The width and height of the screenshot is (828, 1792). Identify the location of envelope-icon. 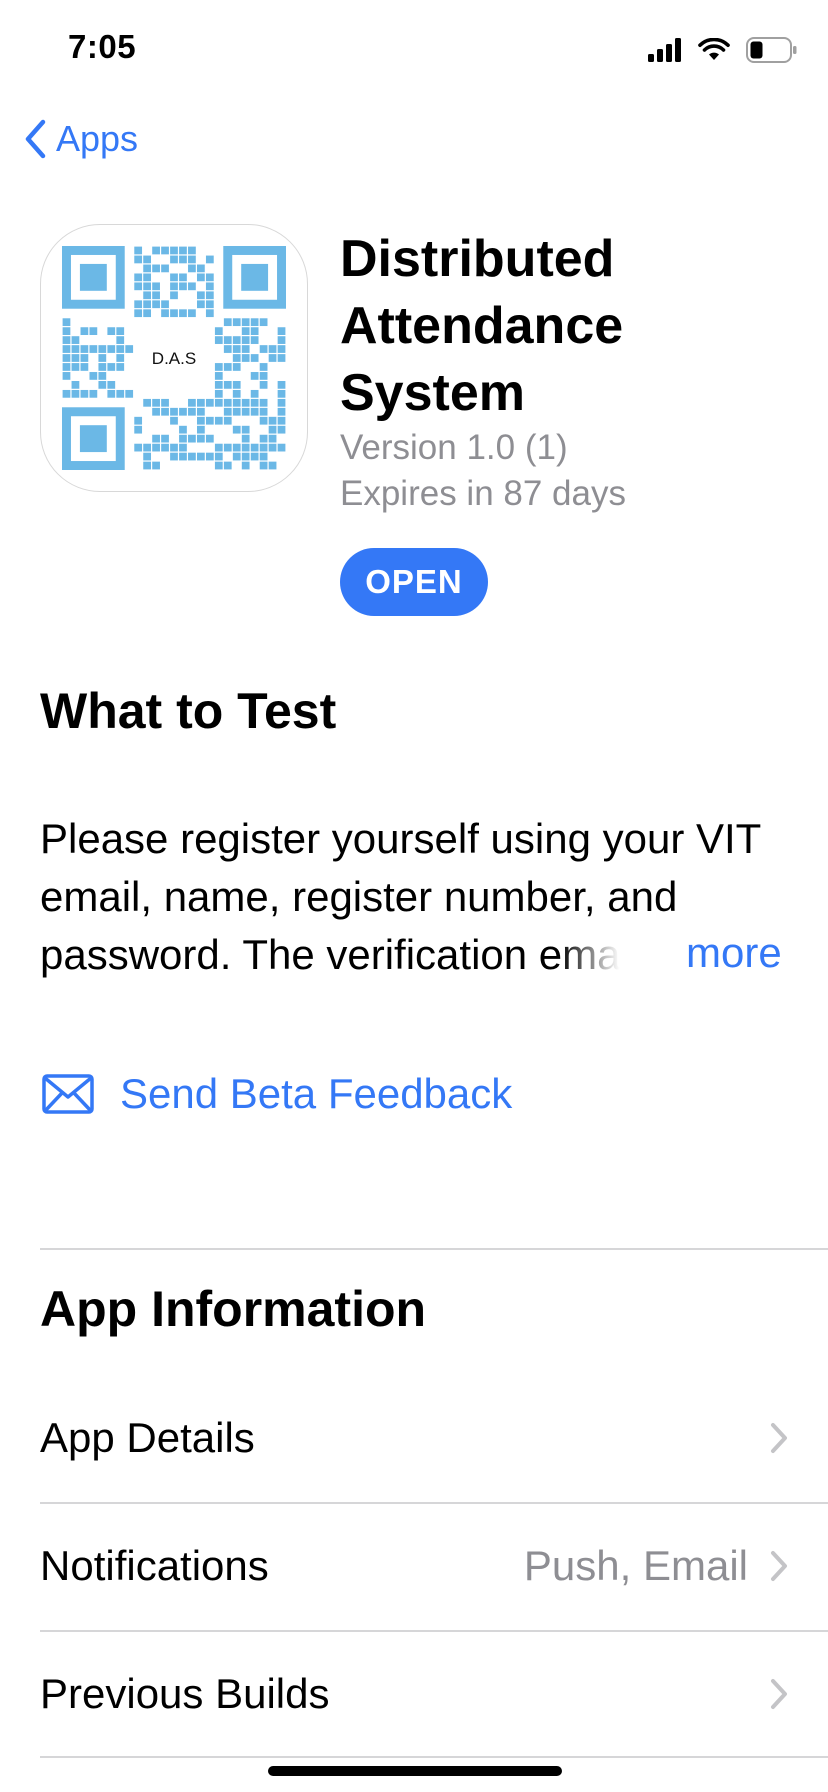
(68, 1094).